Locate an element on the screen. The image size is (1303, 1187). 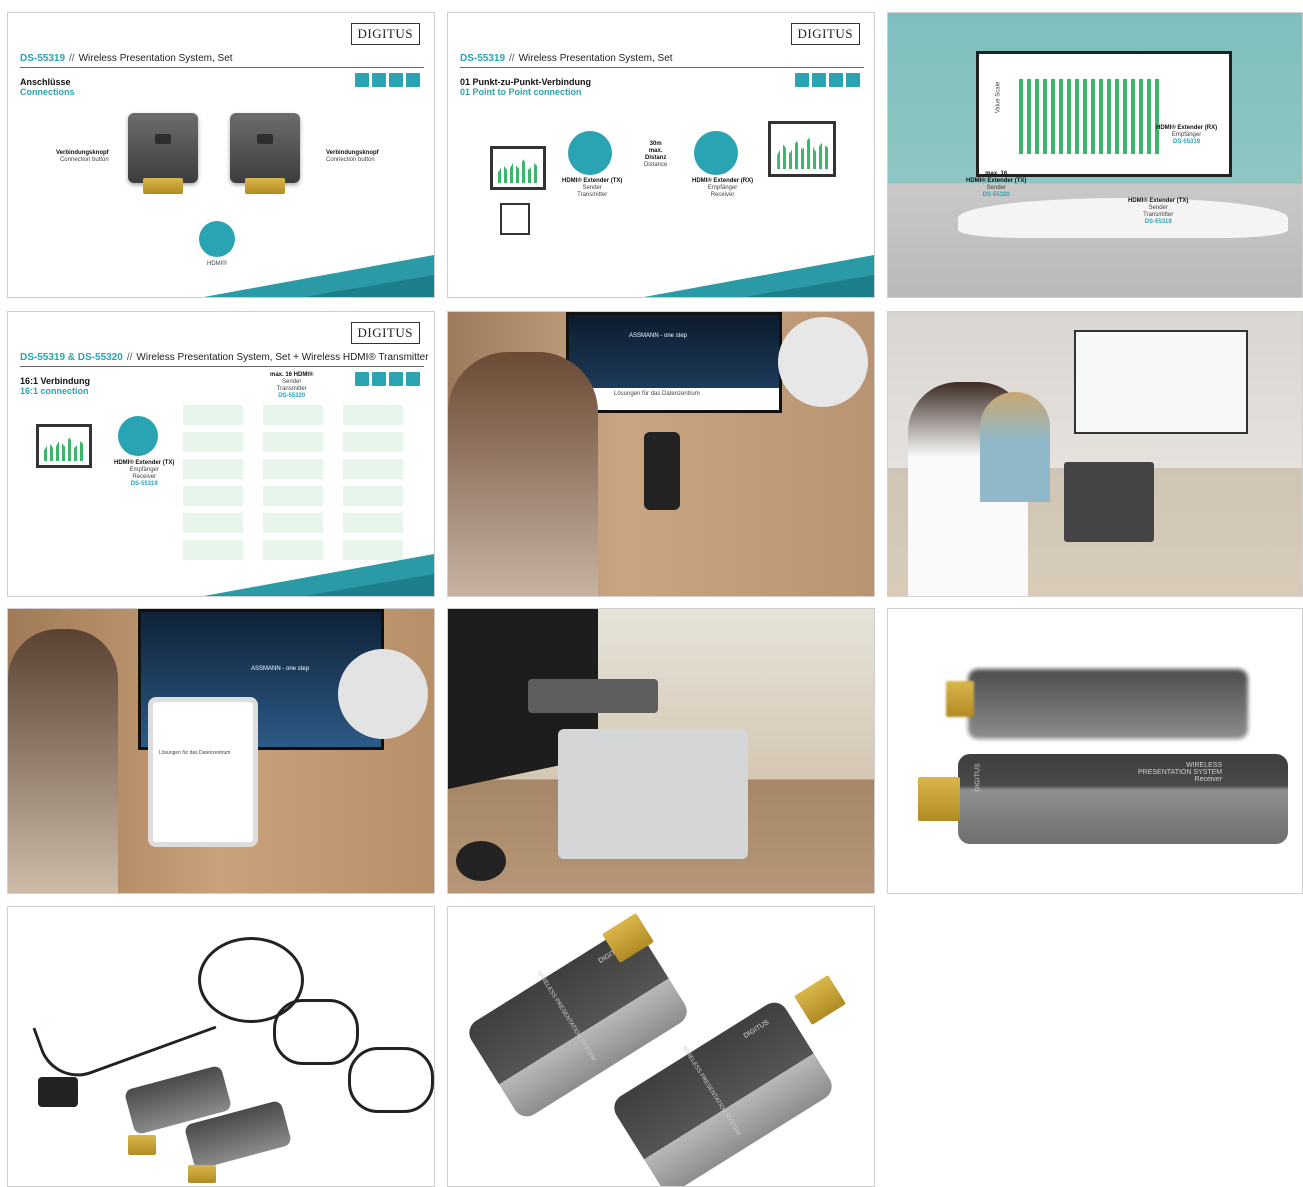
hdmi-connector-circle is located at coordinates (217, 239).